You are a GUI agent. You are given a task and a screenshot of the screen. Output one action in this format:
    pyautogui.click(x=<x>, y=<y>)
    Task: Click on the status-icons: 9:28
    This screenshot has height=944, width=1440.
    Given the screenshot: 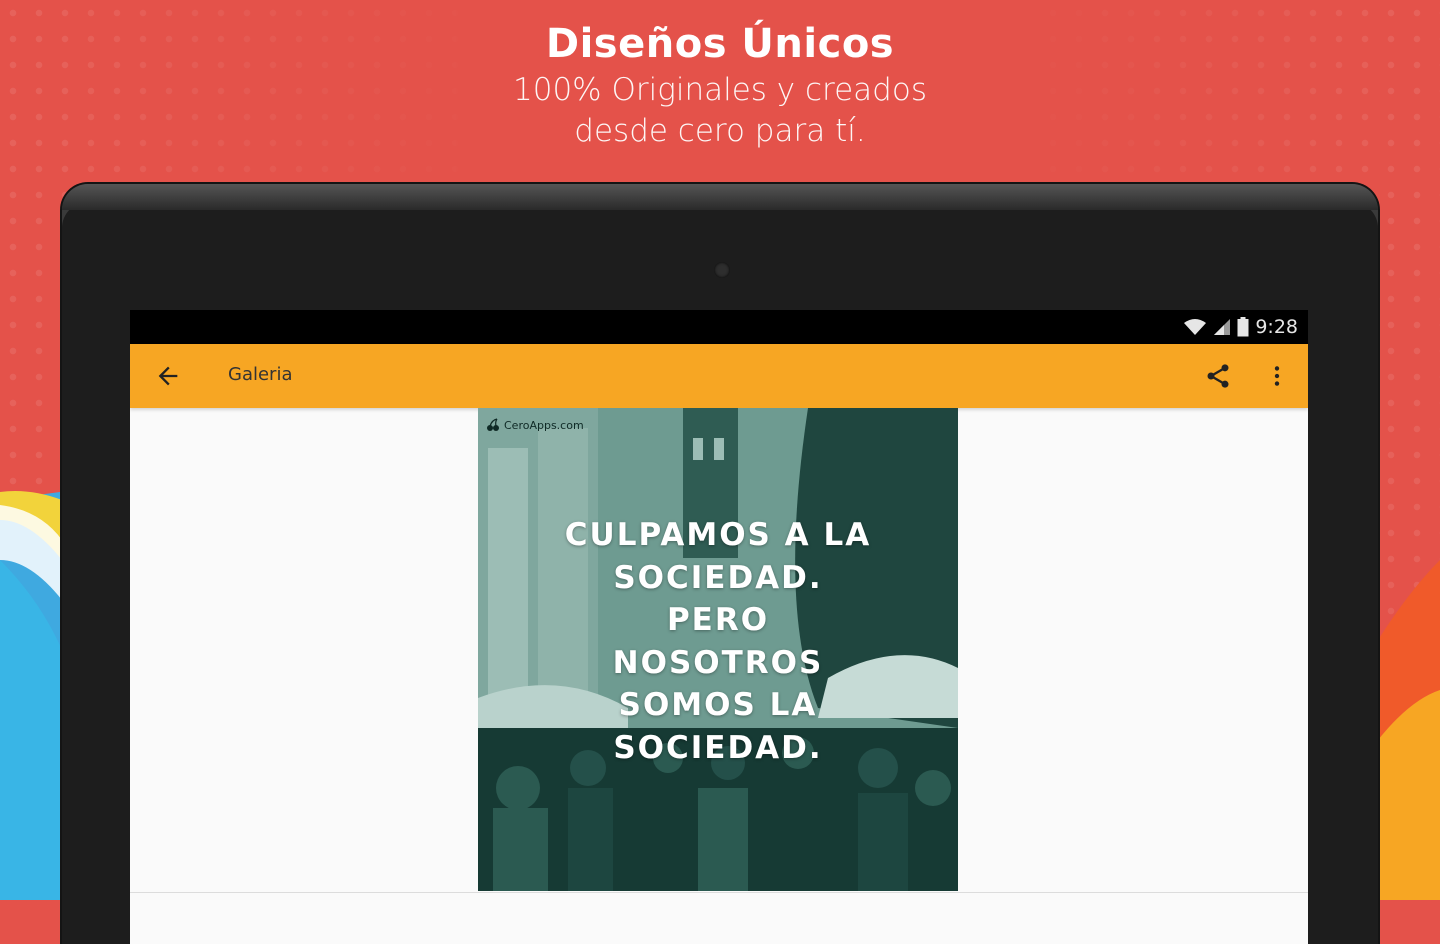 What is the action you would take?
    pyautogui.click(x=1240, y=327)
    